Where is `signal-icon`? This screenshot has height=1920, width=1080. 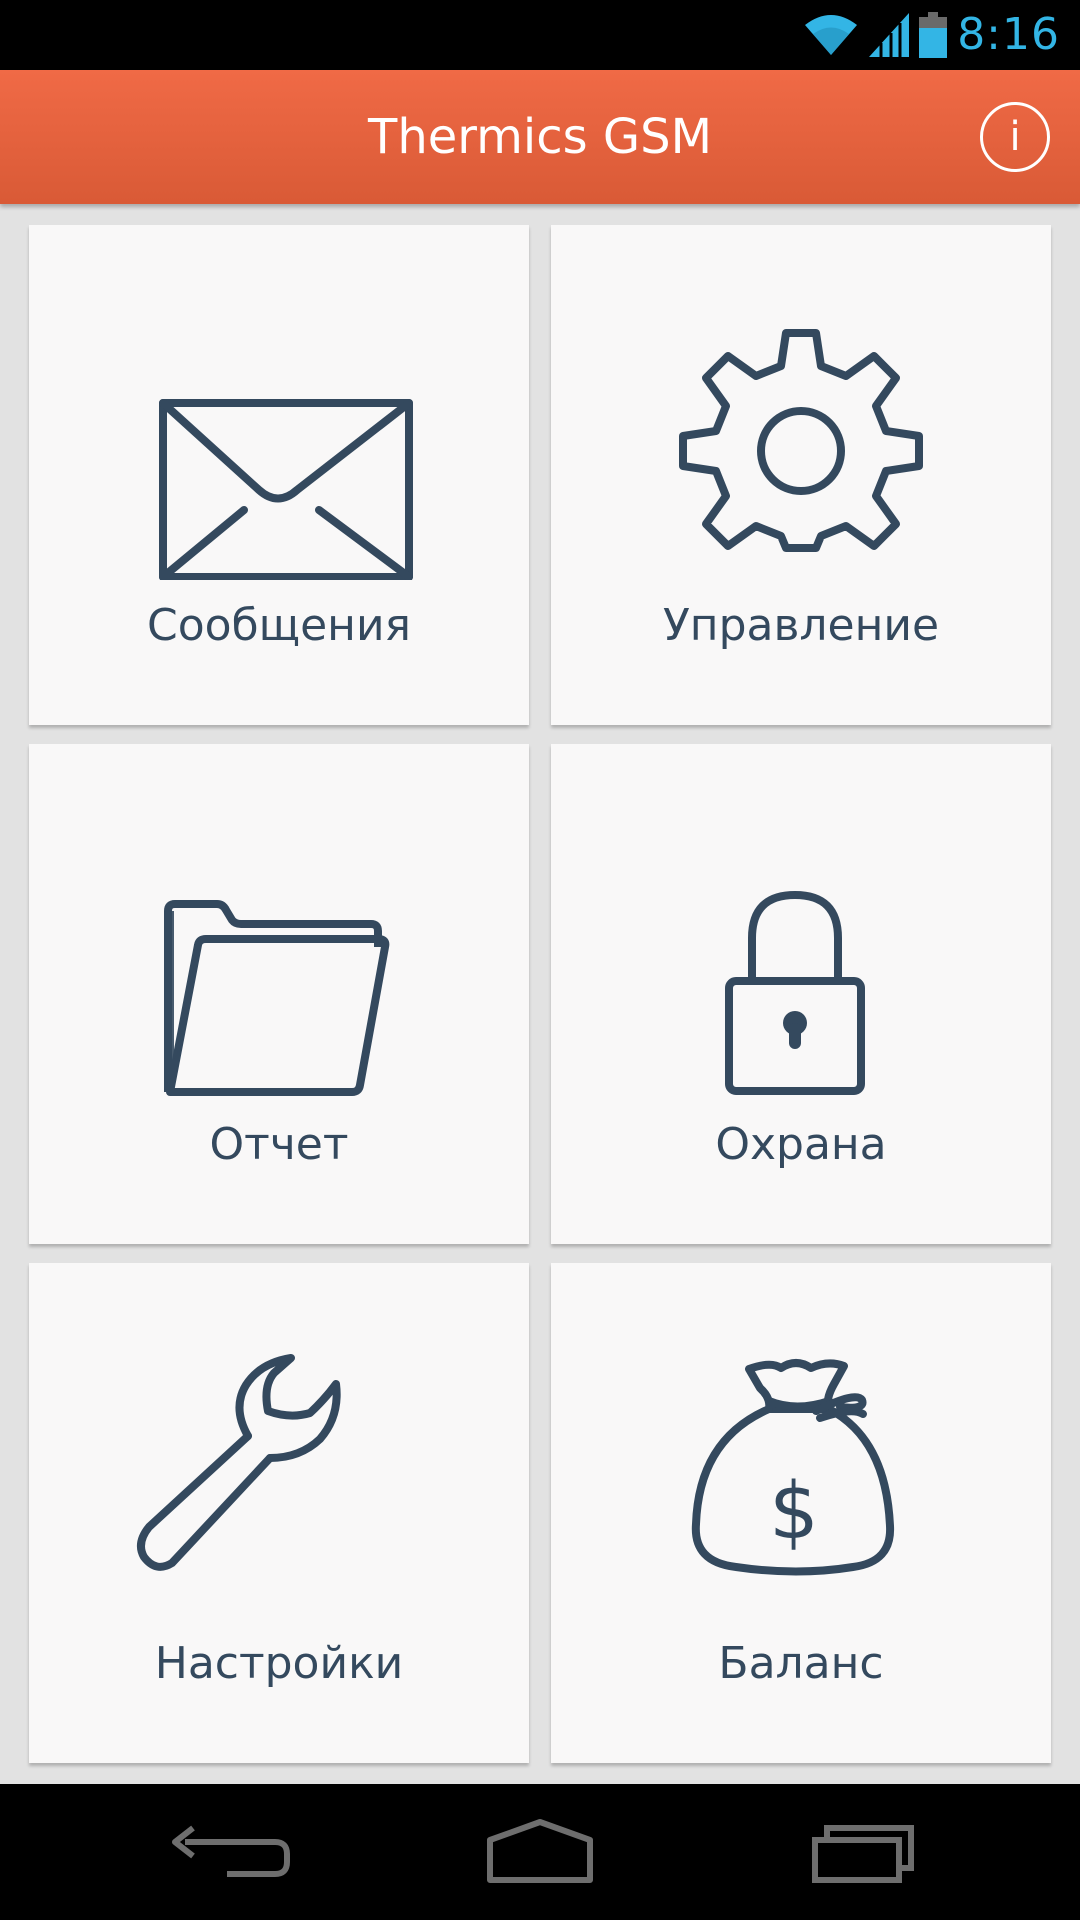 signal-icon is located at coordinates (889, 35).